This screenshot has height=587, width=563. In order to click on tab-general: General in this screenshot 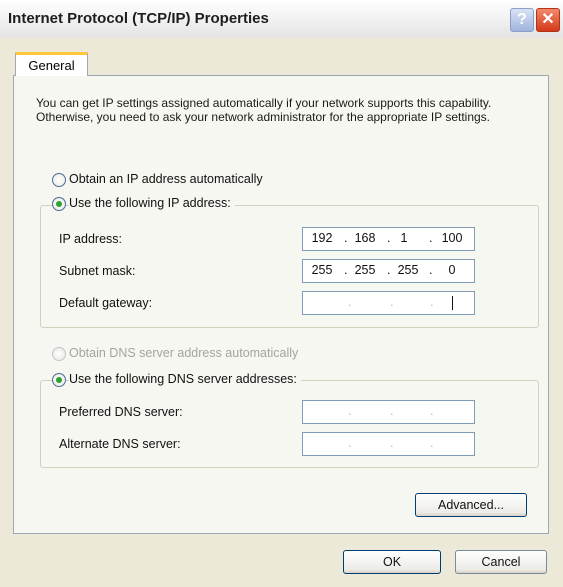, I will do `click(51, 64)`.